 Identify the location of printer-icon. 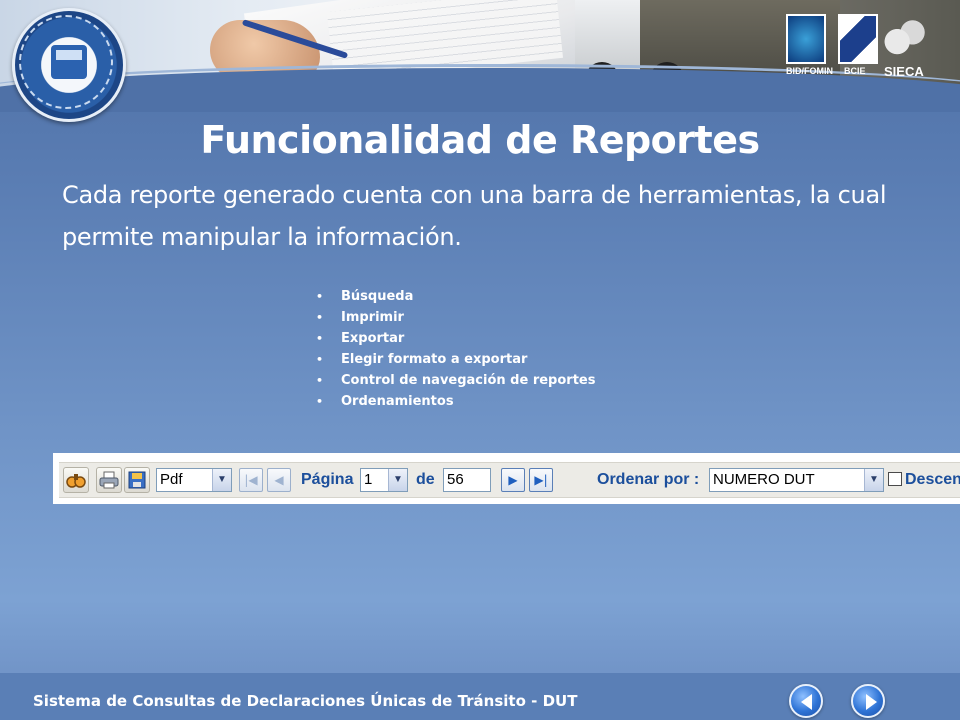
(109, 480).